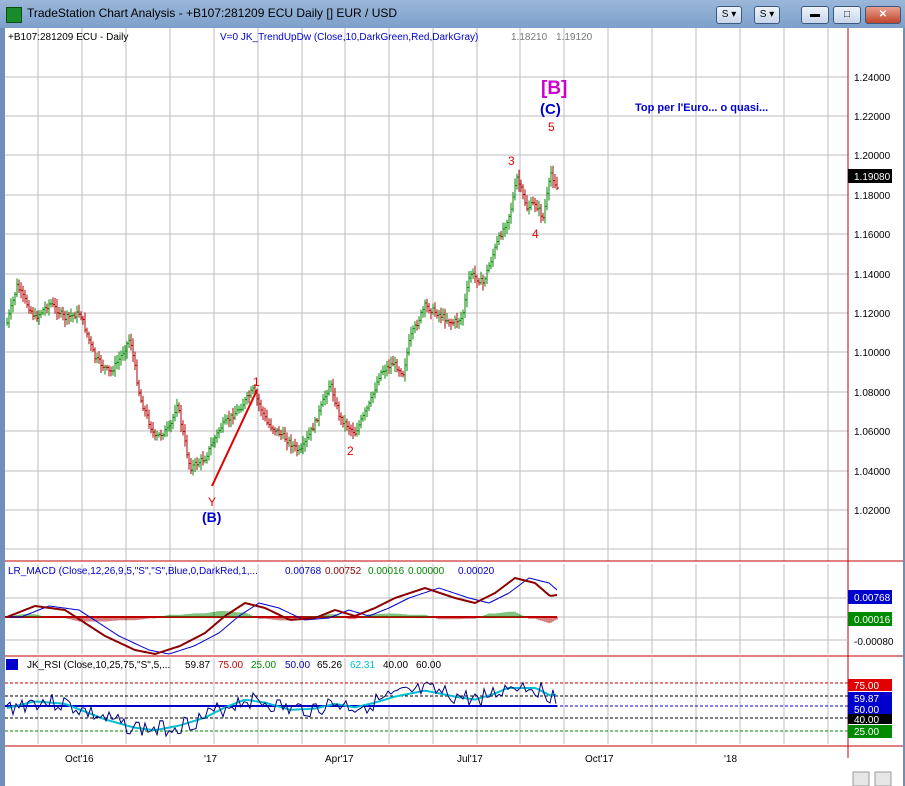 The image size is (905, 786). I want to click on time-tick: Oct'17, so click(599, 759).